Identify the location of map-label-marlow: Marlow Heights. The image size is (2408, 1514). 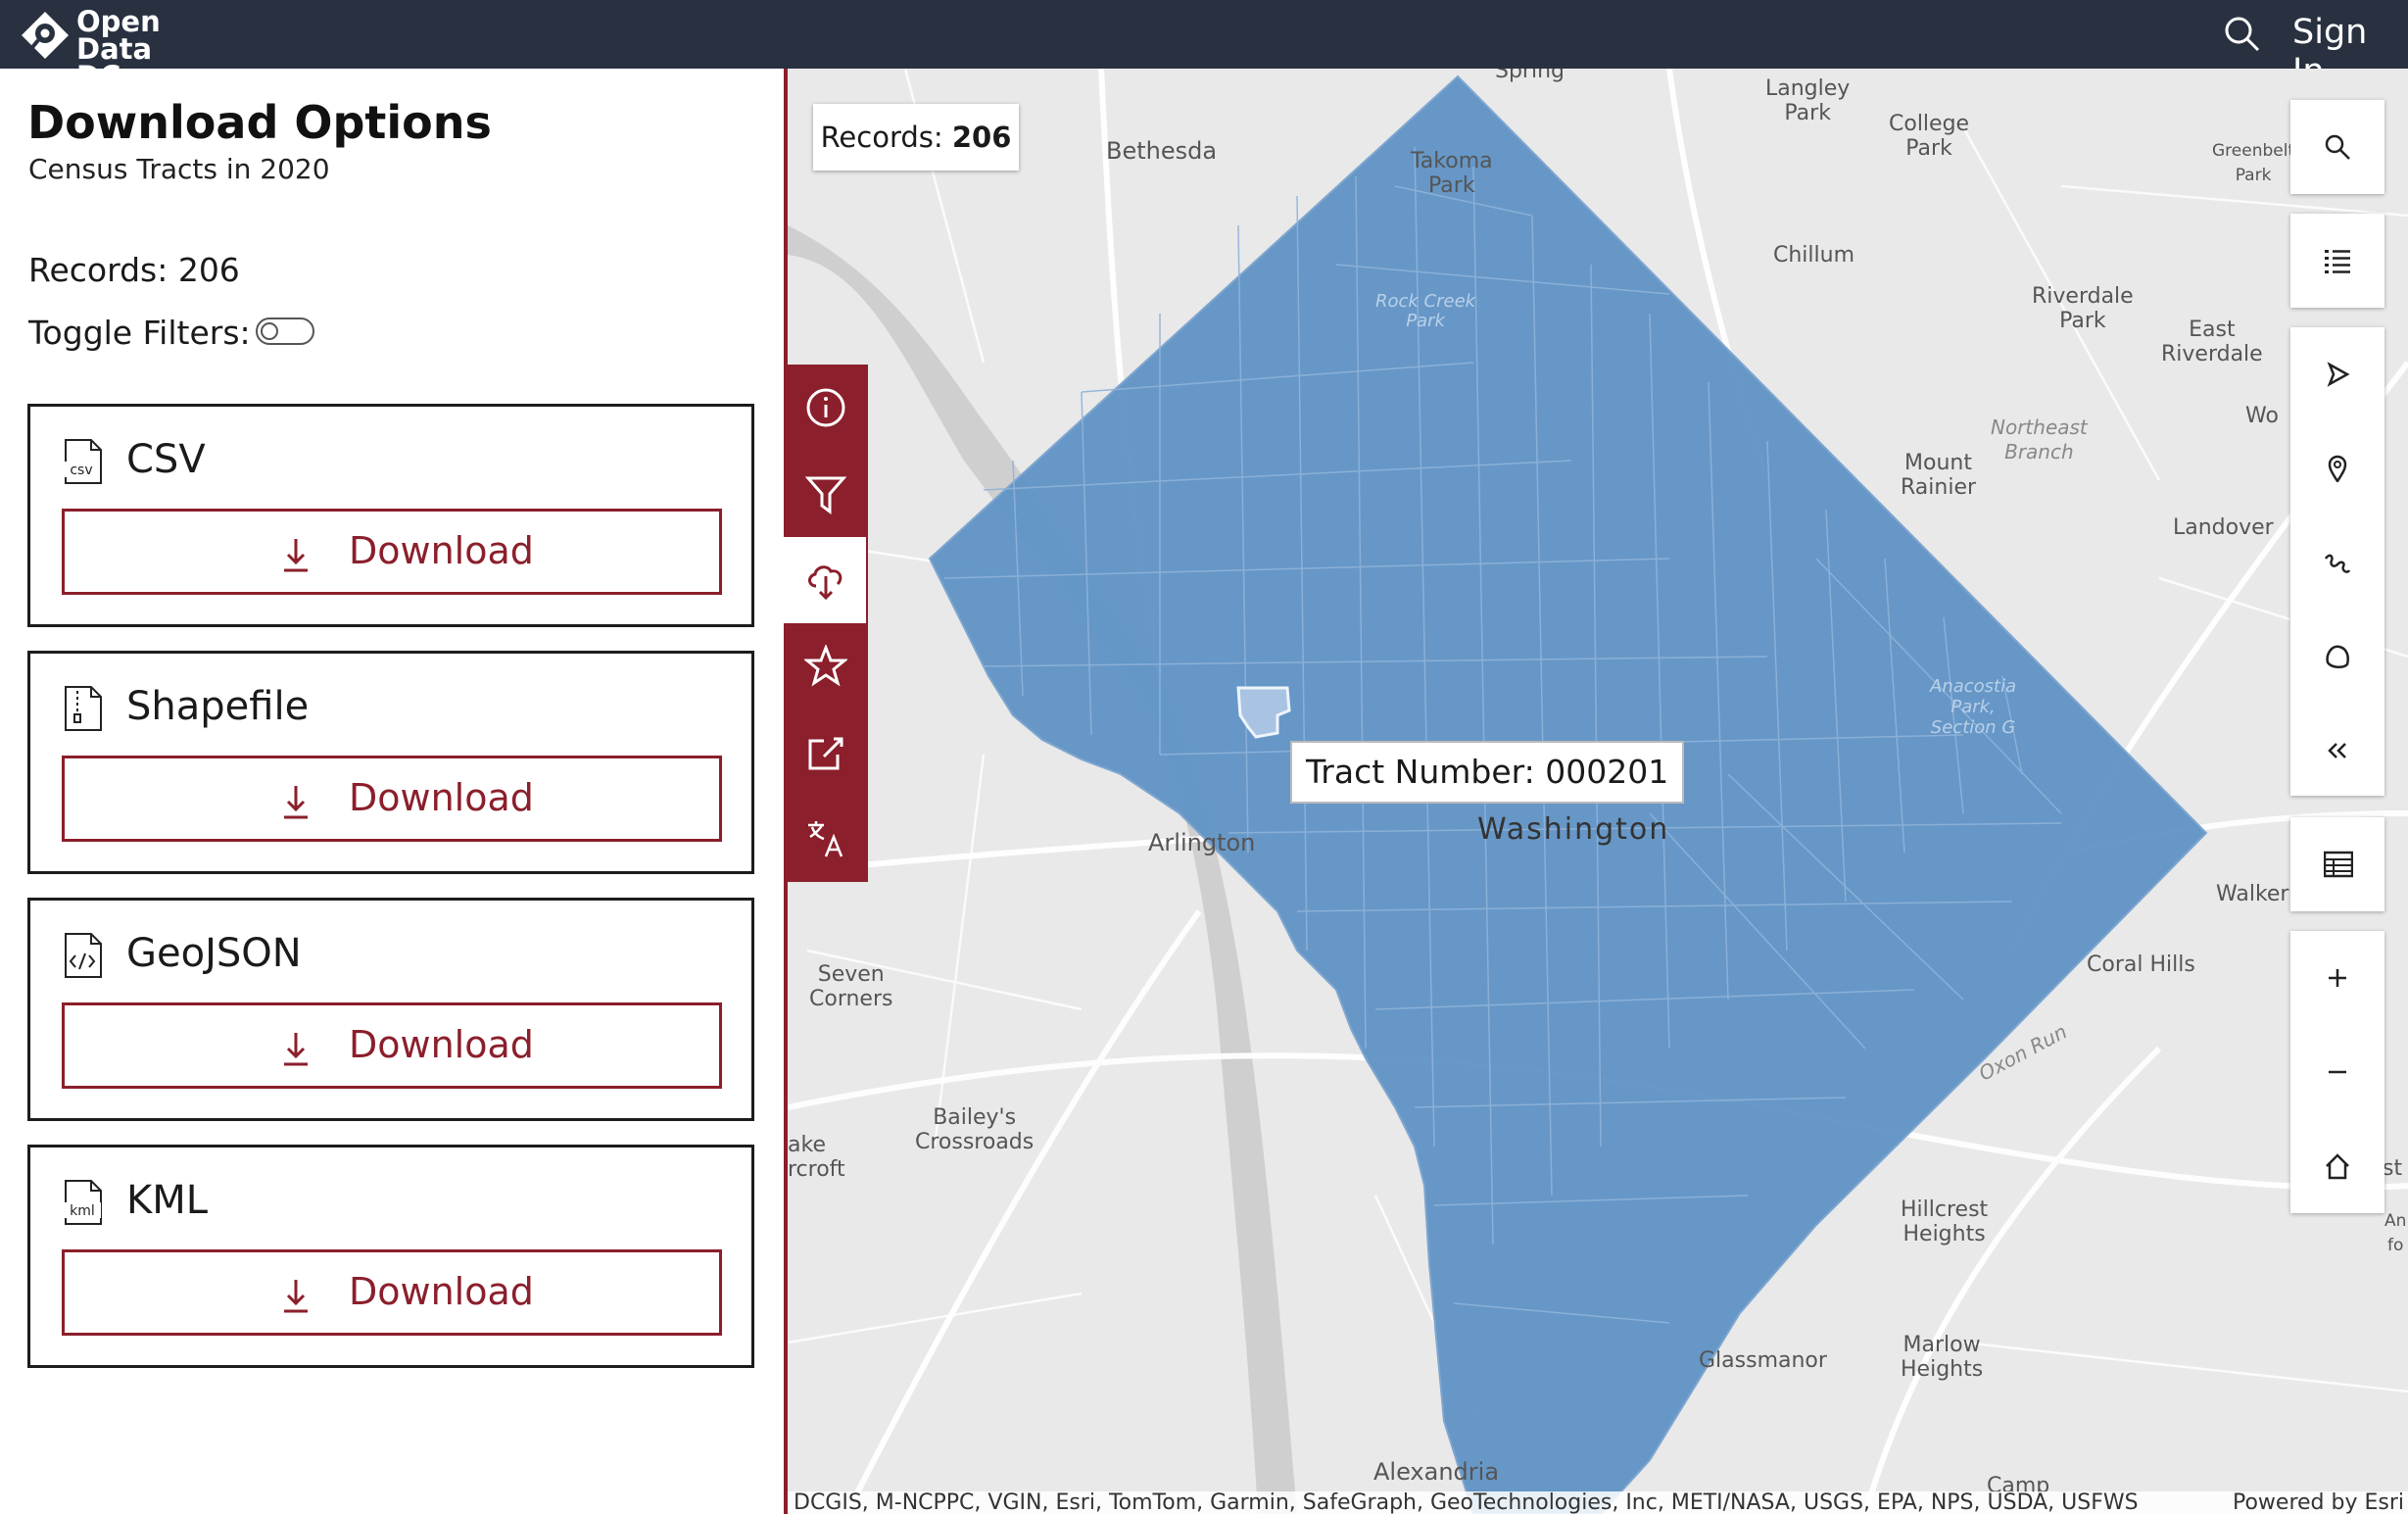
(1942, 1357).